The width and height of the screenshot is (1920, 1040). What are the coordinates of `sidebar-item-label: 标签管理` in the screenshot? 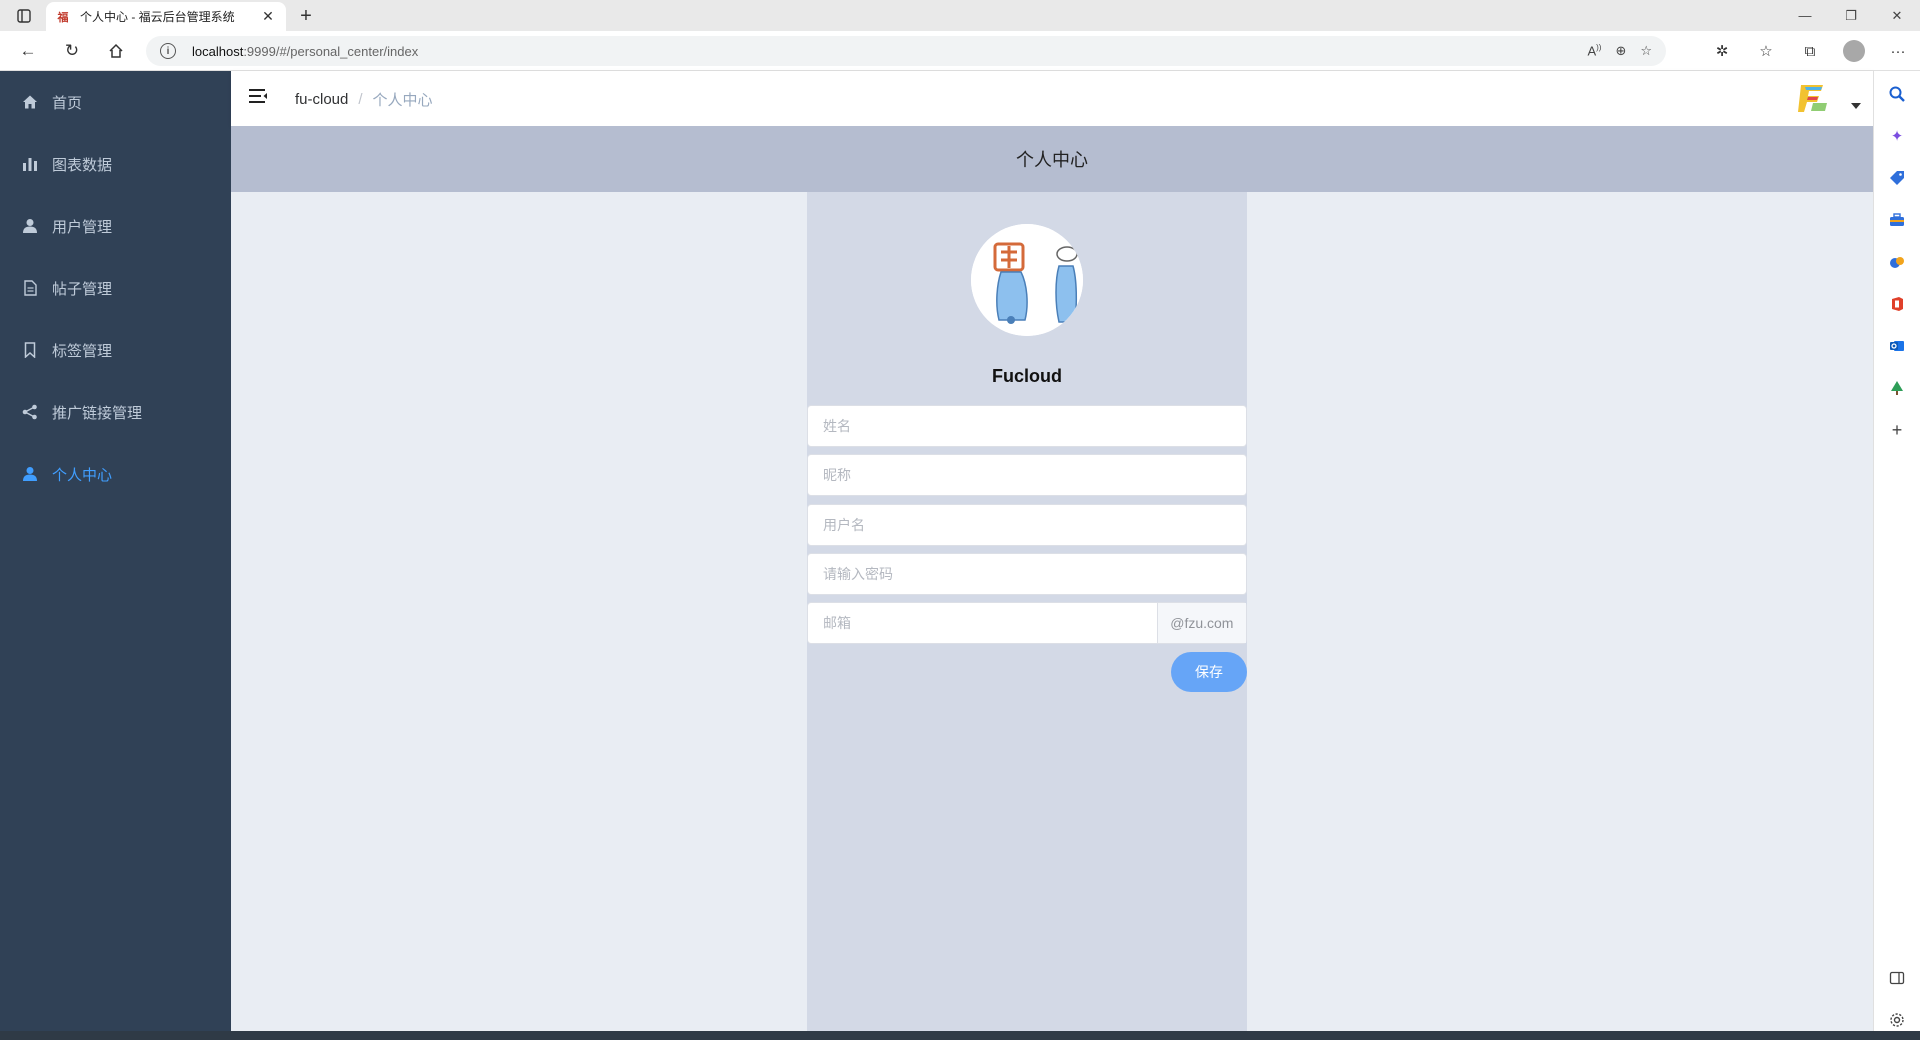 It's located at (82, 351).